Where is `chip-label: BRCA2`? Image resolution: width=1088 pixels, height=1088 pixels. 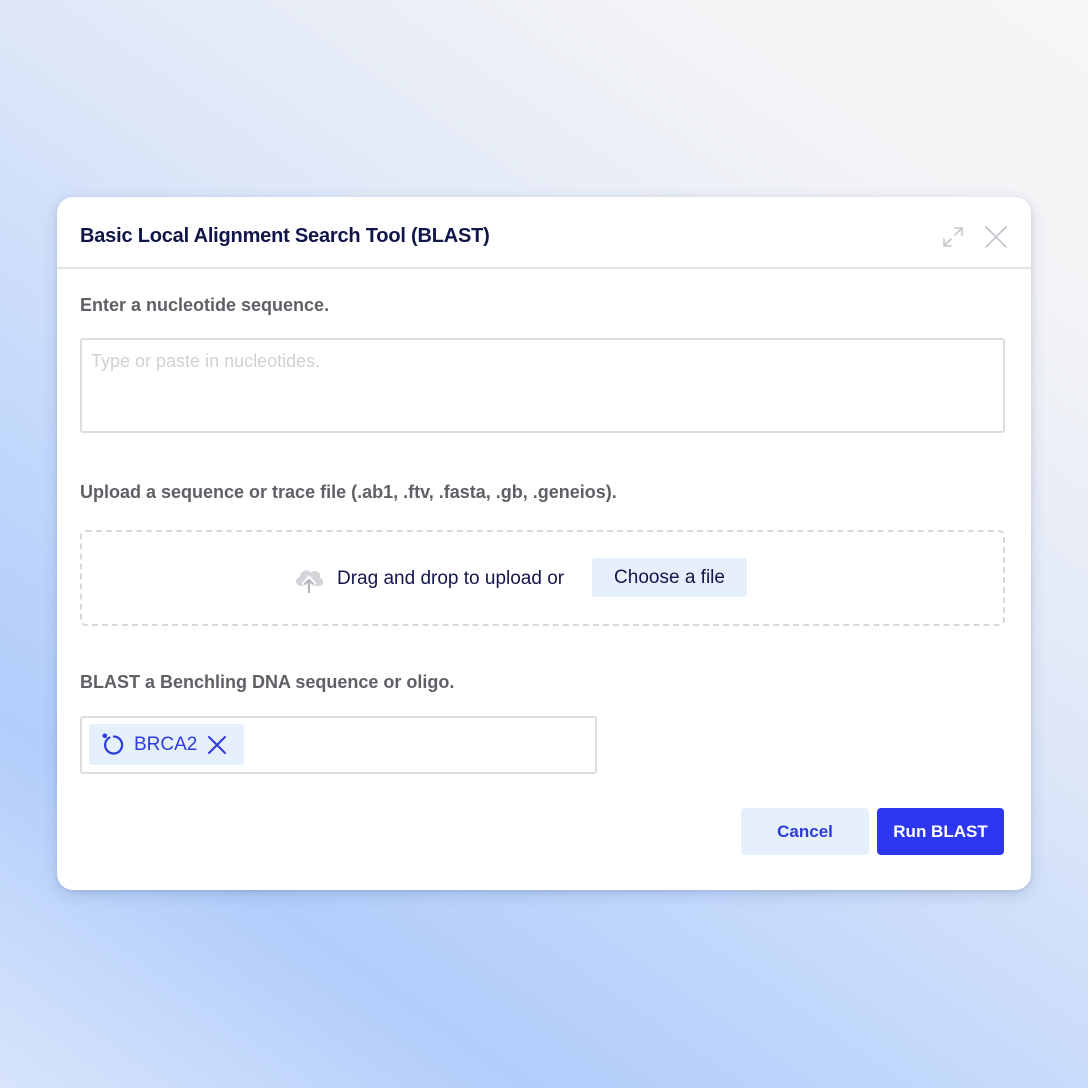
chip-label: BRCA2 is located at coordinates (166, 744).